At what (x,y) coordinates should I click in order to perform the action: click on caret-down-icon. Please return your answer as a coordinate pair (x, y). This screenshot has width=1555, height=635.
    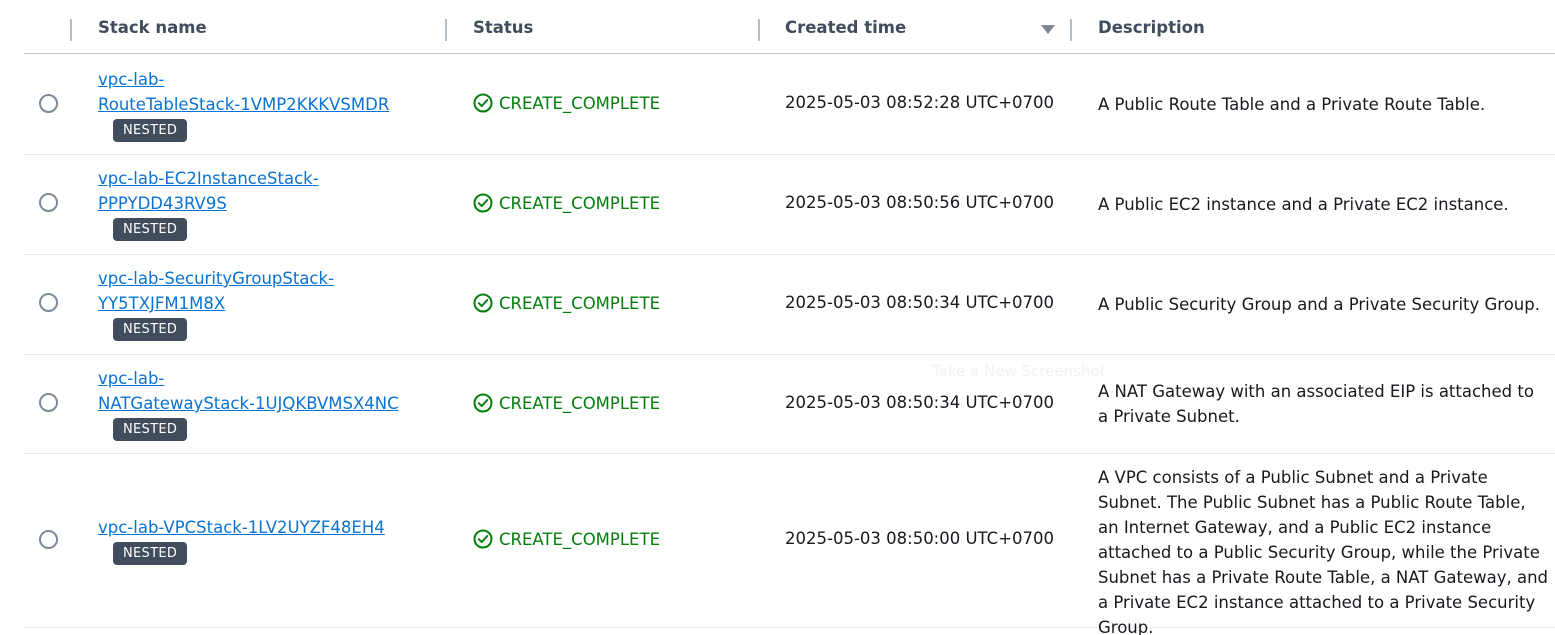
    Looking at the image, I should click on (1048, 29).